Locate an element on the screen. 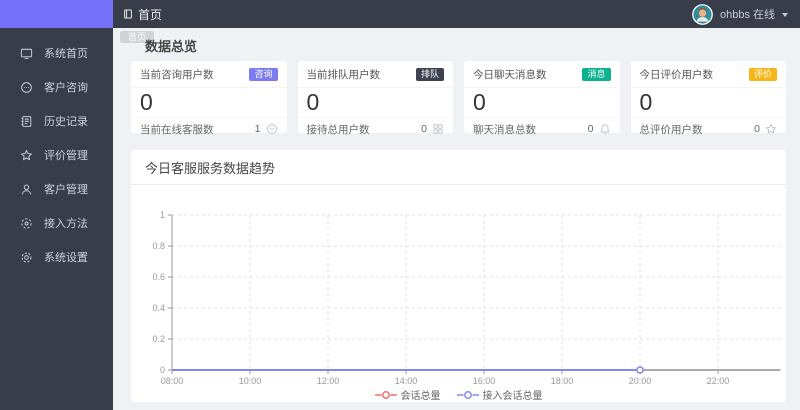 Image resolution: width=800 pixels, height=410 pixels. footer-label: 聊天消息总数 is located at coordinates (504, 129).